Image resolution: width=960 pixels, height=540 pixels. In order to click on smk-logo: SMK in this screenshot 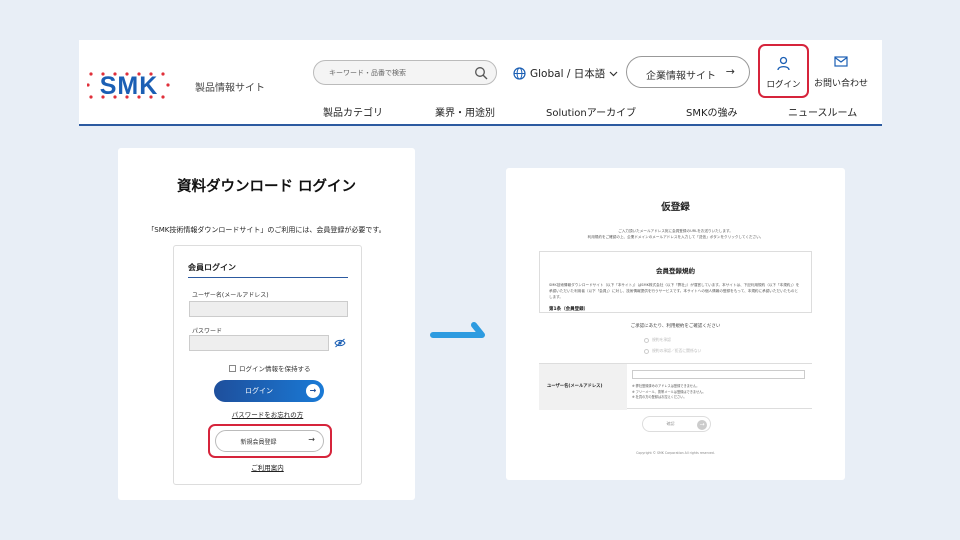, I will do `click(129, 85)`.